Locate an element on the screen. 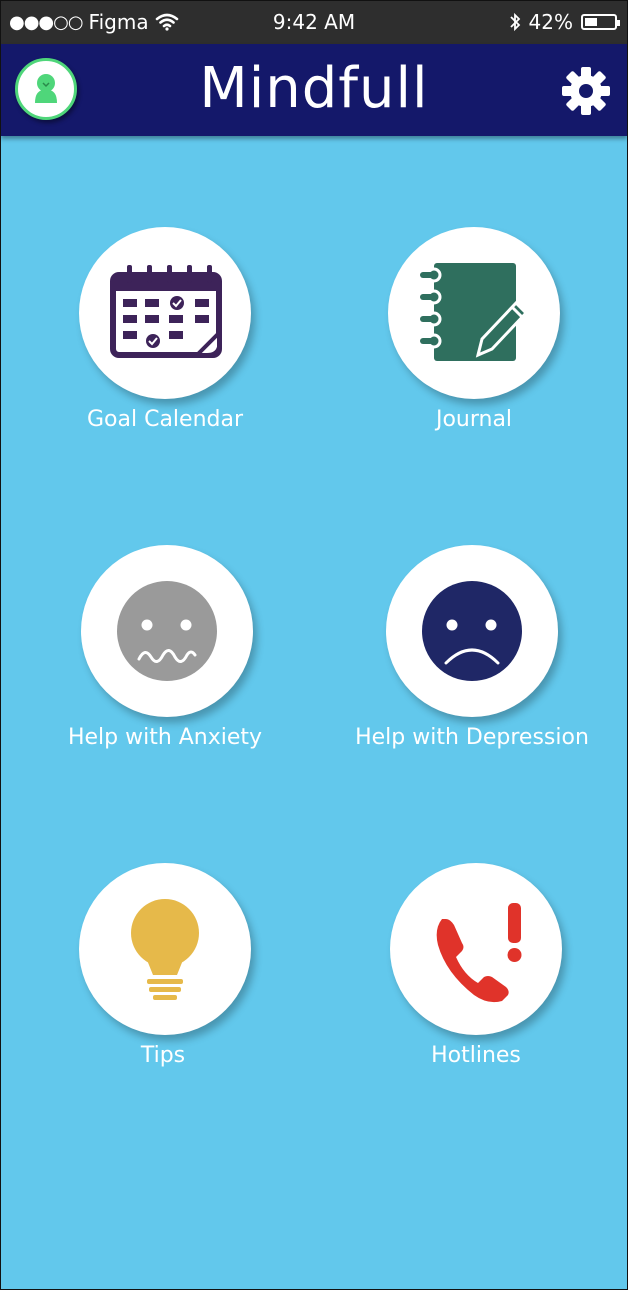 The height and width of the screenshot is (1290, 628). calendar-icon is located at coordinates (166, 311).